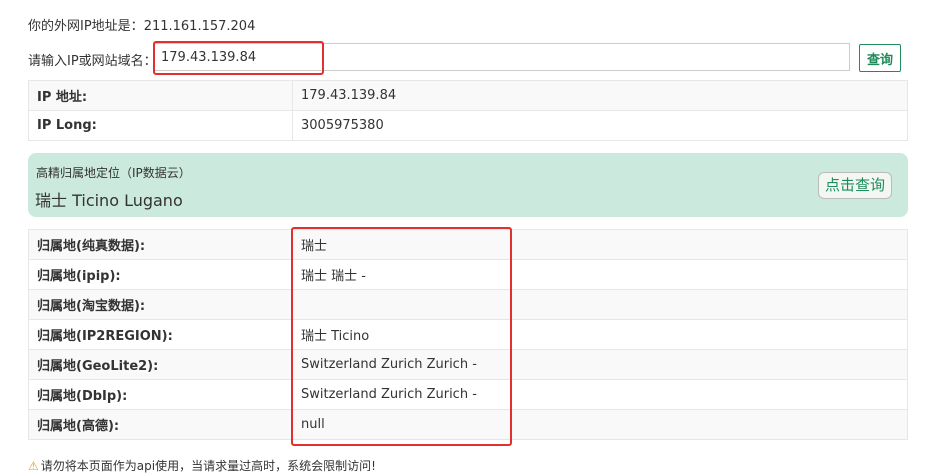  I want to click on location-source-label: 归属地(DbIp):, so click(160, 394).